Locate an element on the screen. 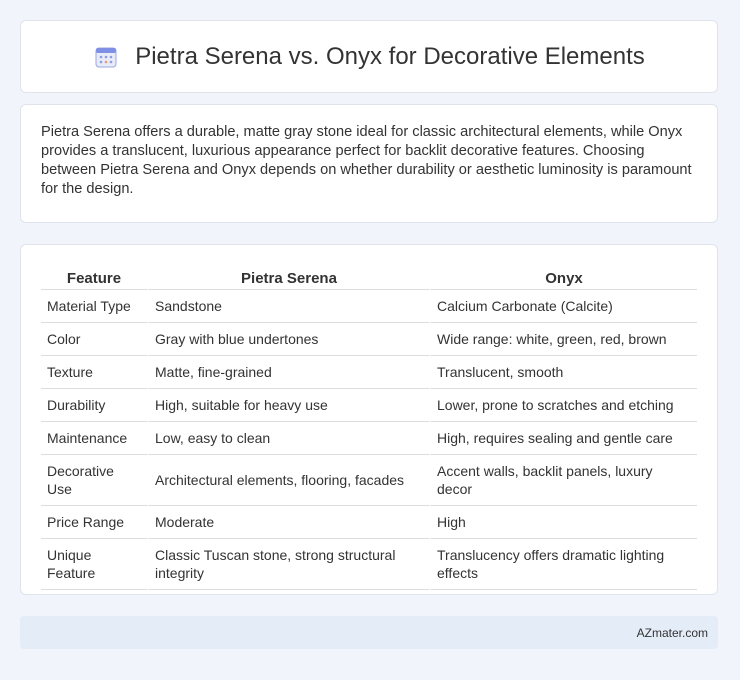  column-header-onyx: Onyx is located at coordinates (563, 278).